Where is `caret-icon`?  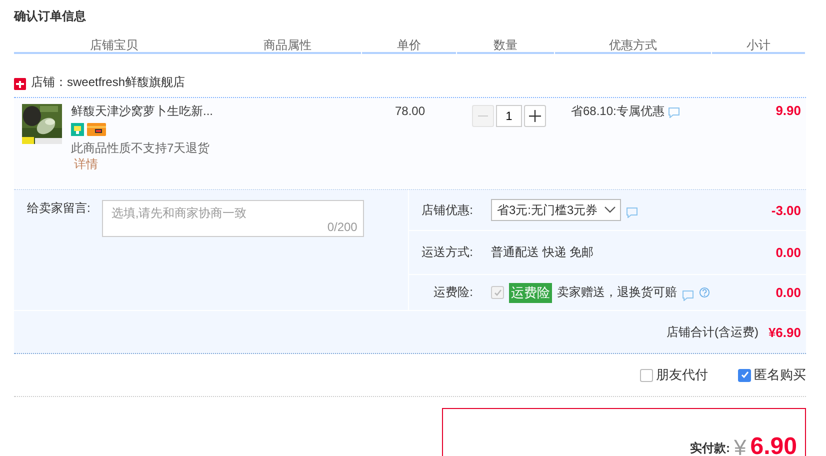
caret-icon is located at coordinates (610, 210).